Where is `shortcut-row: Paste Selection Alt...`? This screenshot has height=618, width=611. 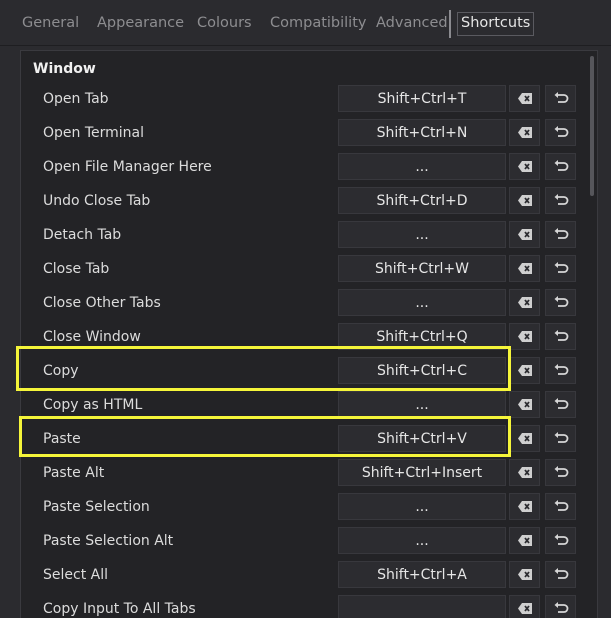 shortcut-row: Paste Selection Alt... is located at coordinates (309, 541).